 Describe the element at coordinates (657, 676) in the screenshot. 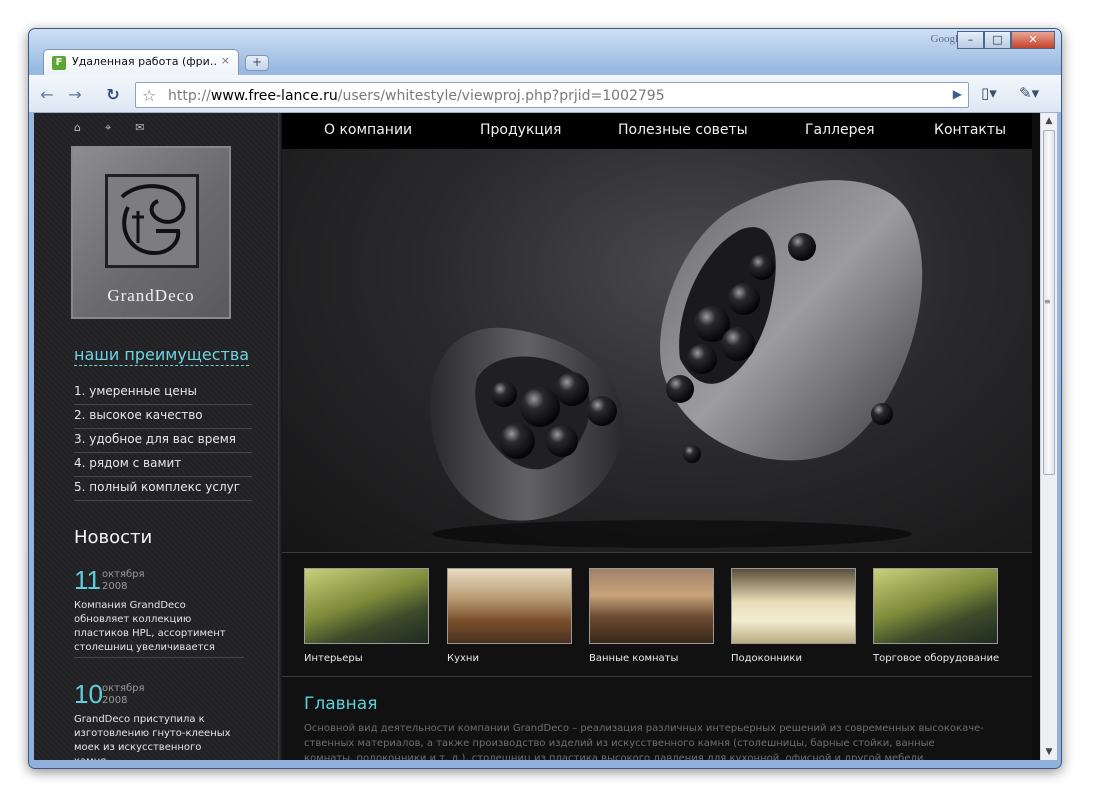

I see `gallery-divider` at that location.